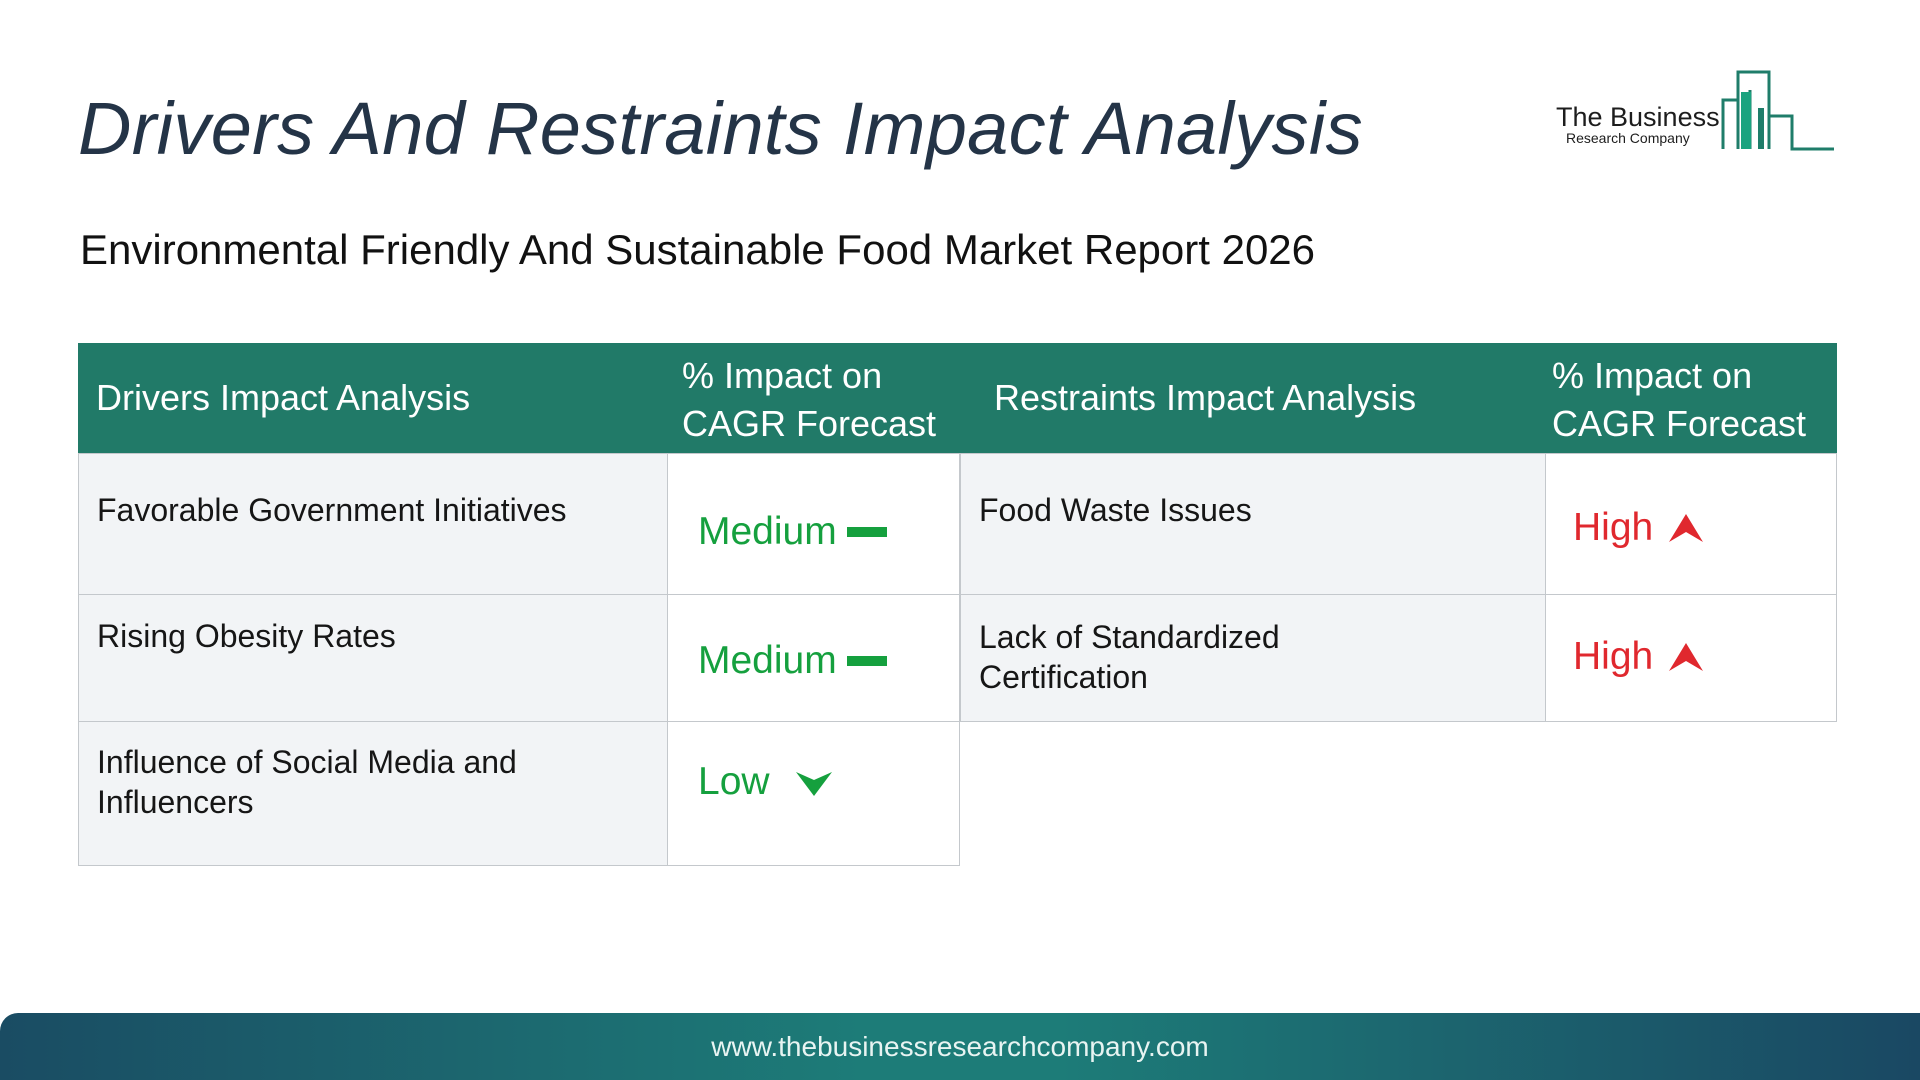 The width and height of the screenshot is (1920, 1080). What do you see at coordinates (1628, 138) in the screenshot?
I see `logo-text-secondary: Research Company` at bounding box center [1628, 138].